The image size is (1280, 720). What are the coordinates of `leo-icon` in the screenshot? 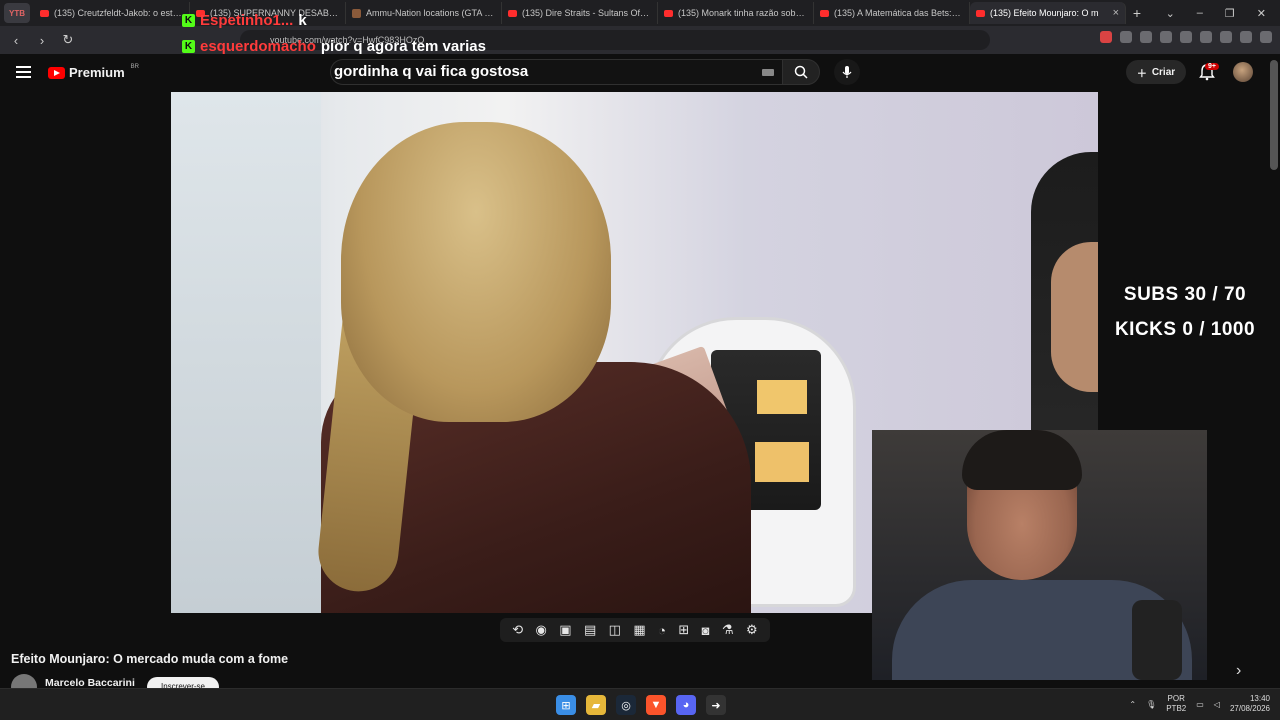 It's located at (1226, 37).